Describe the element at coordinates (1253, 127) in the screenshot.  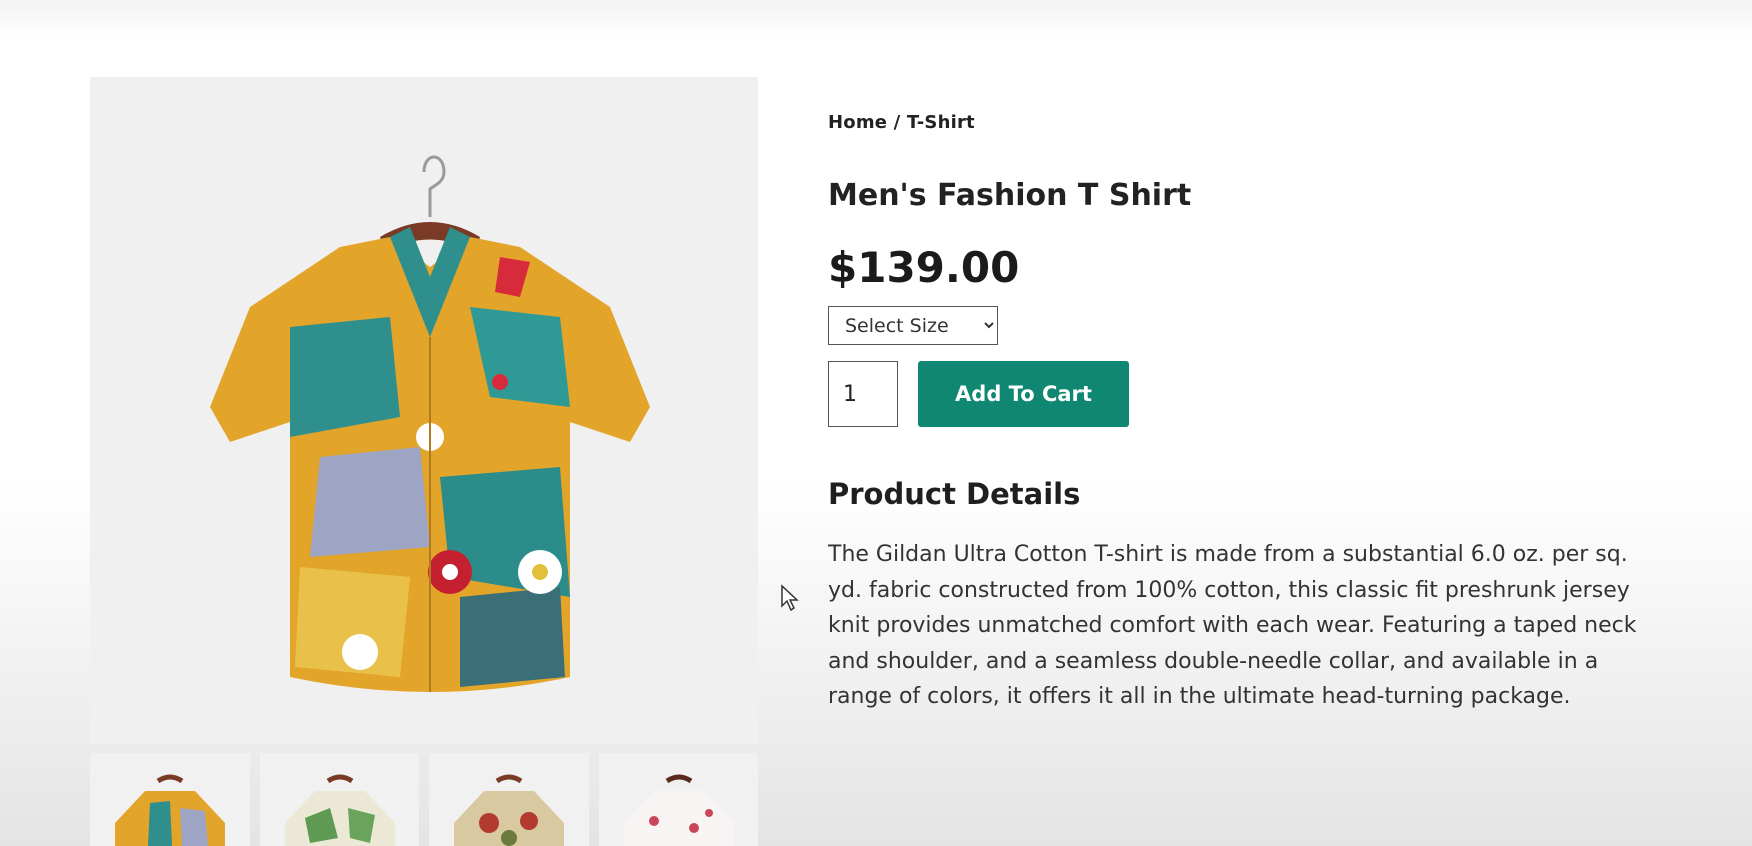
I see `breadcrumb: Home / T-Shirt` at that location.